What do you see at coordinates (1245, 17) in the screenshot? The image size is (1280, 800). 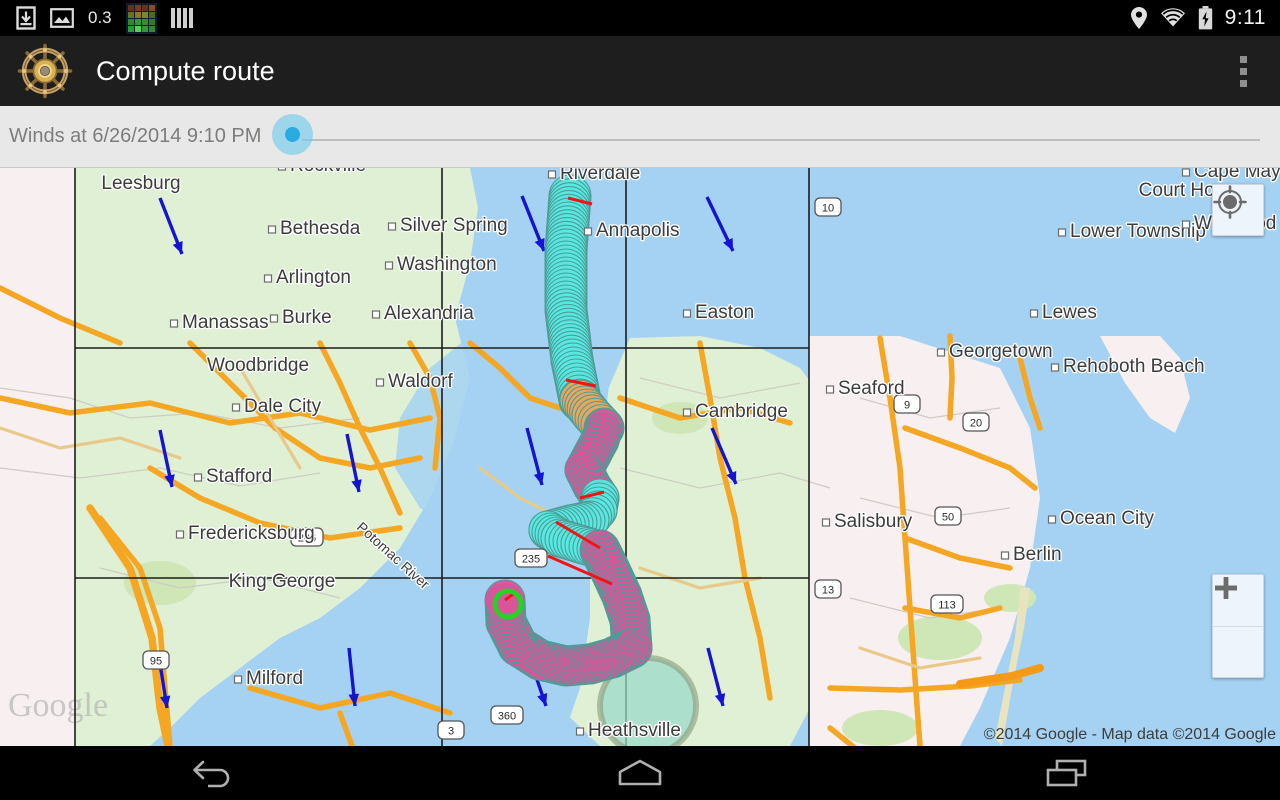 I see `status-bar-clock: 9:11` at bounding box center [1245, 17].